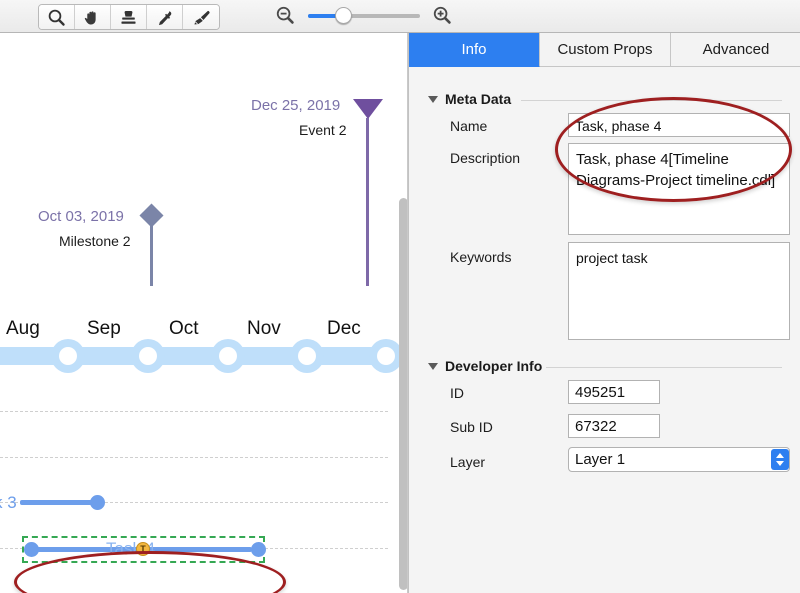  I want to click on event-triangle-marker, so click(368, 109).